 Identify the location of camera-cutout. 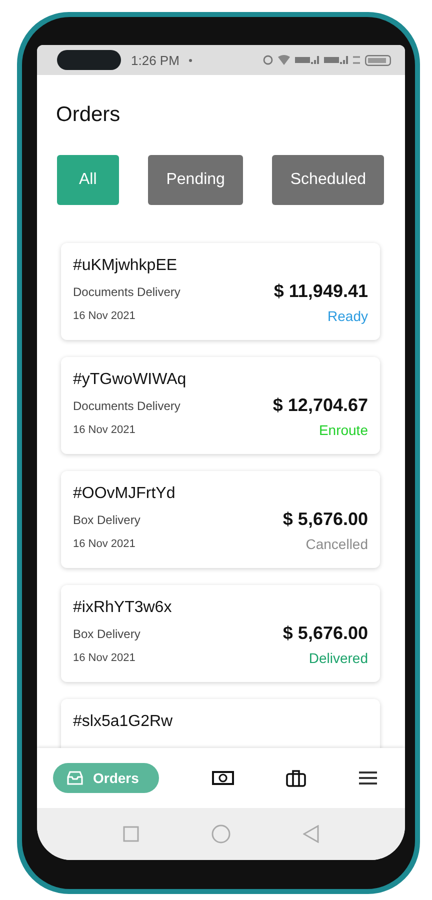
(89, 60).